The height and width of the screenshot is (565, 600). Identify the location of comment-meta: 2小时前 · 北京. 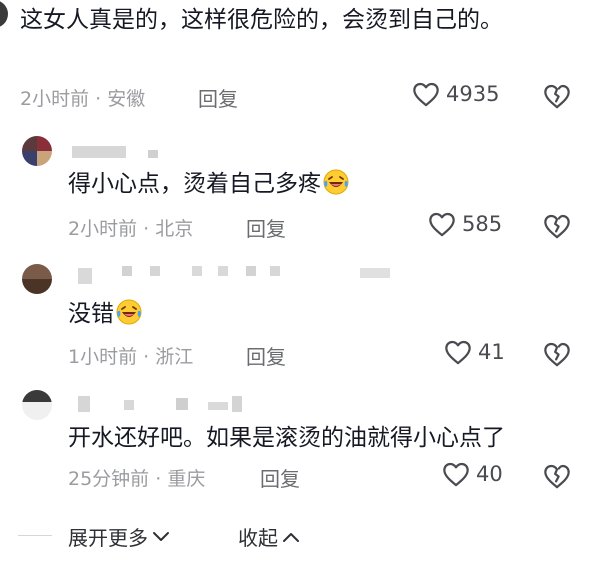
(130, 227).